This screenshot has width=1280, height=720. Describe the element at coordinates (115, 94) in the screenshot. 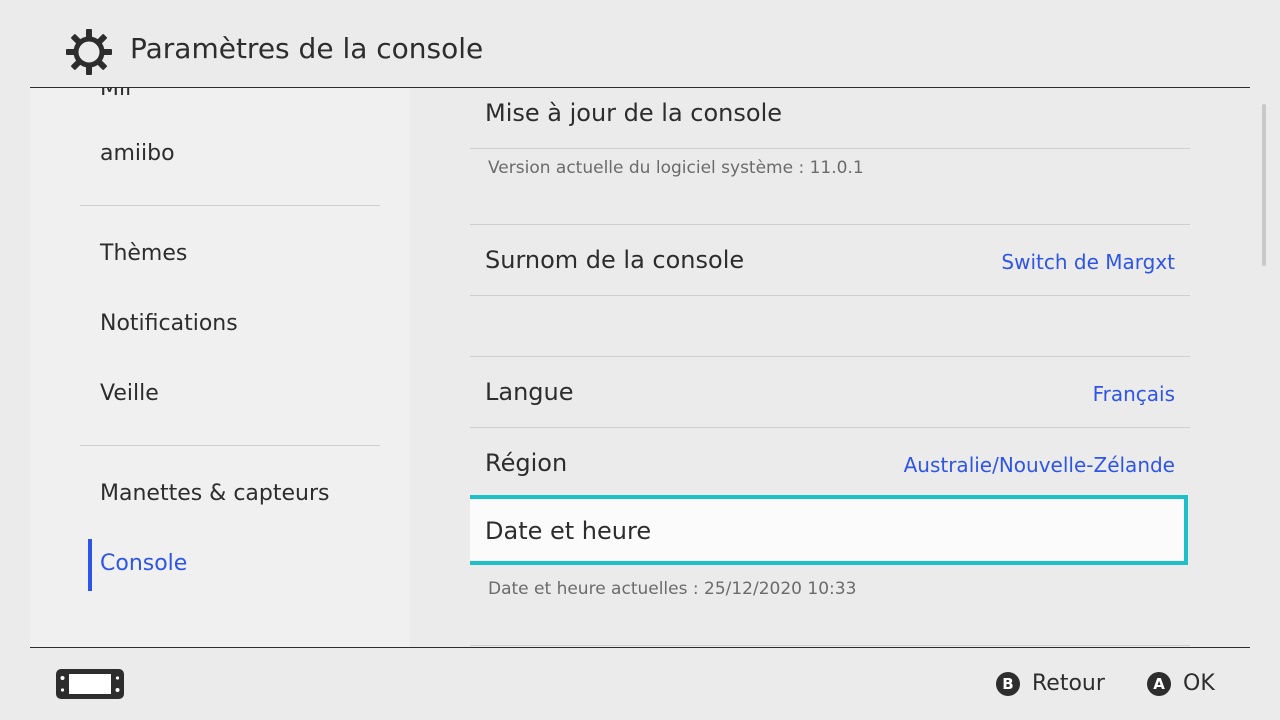

I see `sidebar-item-mii: Mii` at that location.